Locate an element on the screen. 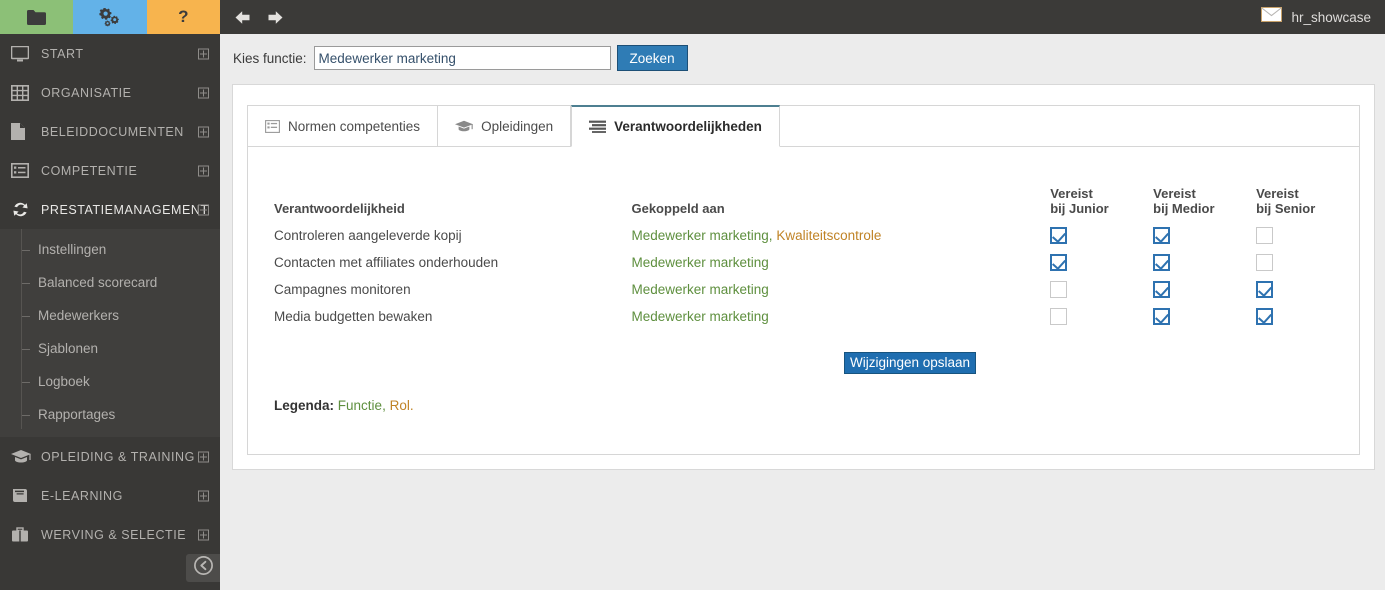  grid-icon is located at coordinates (24, 93).